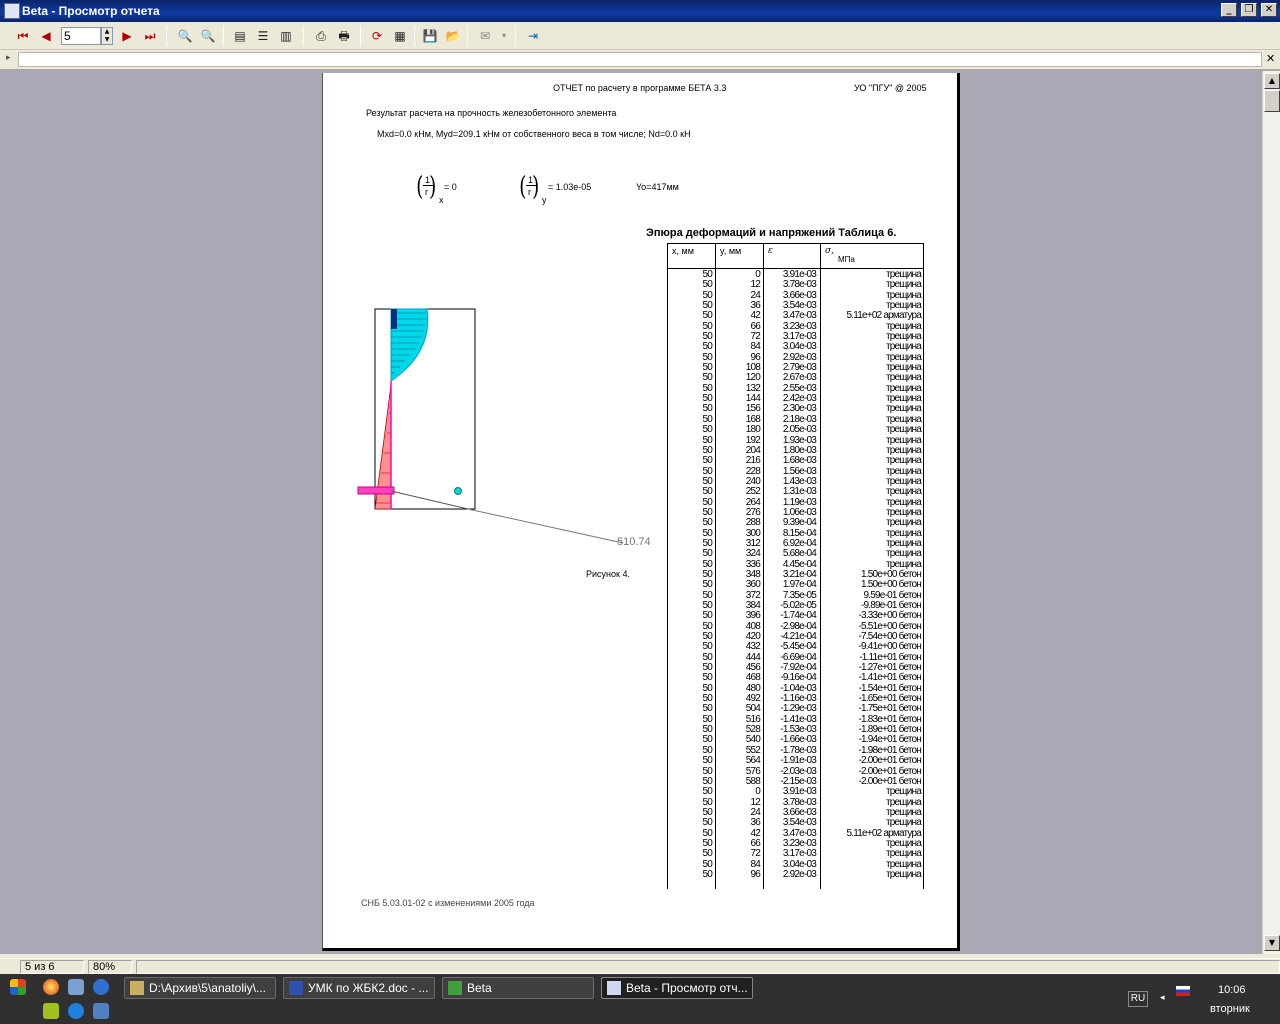  What do you see at coordinates (795, 823) in the screenshot?
I see `table-row: 50 36 3.54e-03 трещина` at bounding box center [795, 823].